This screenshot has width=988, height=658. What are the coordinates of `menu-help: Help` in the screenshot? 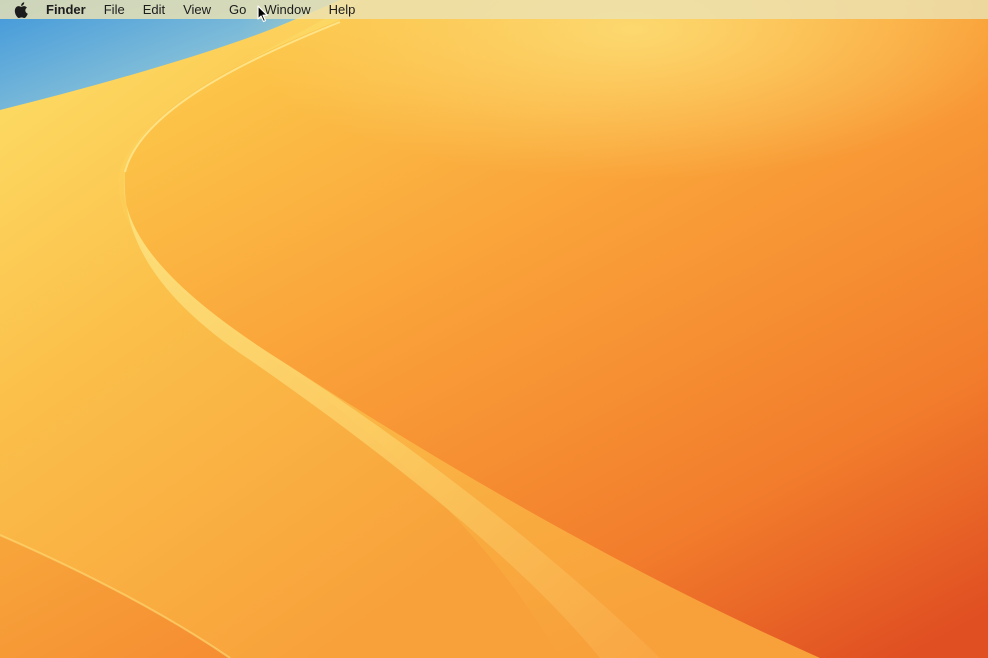 It's located at (342, 9).